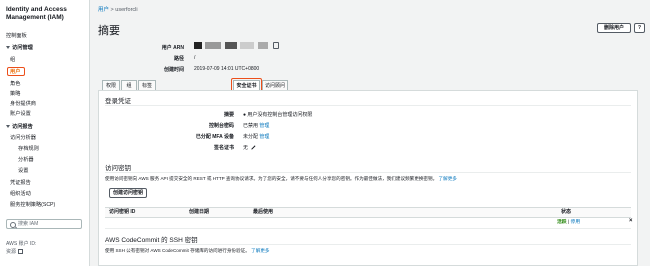 Image resolution: width=650 pixels, height=266 pixels. Describe the element at coordinates (631, 221) in the screenshot. I see `delete-access-key-button: ×` at that location.